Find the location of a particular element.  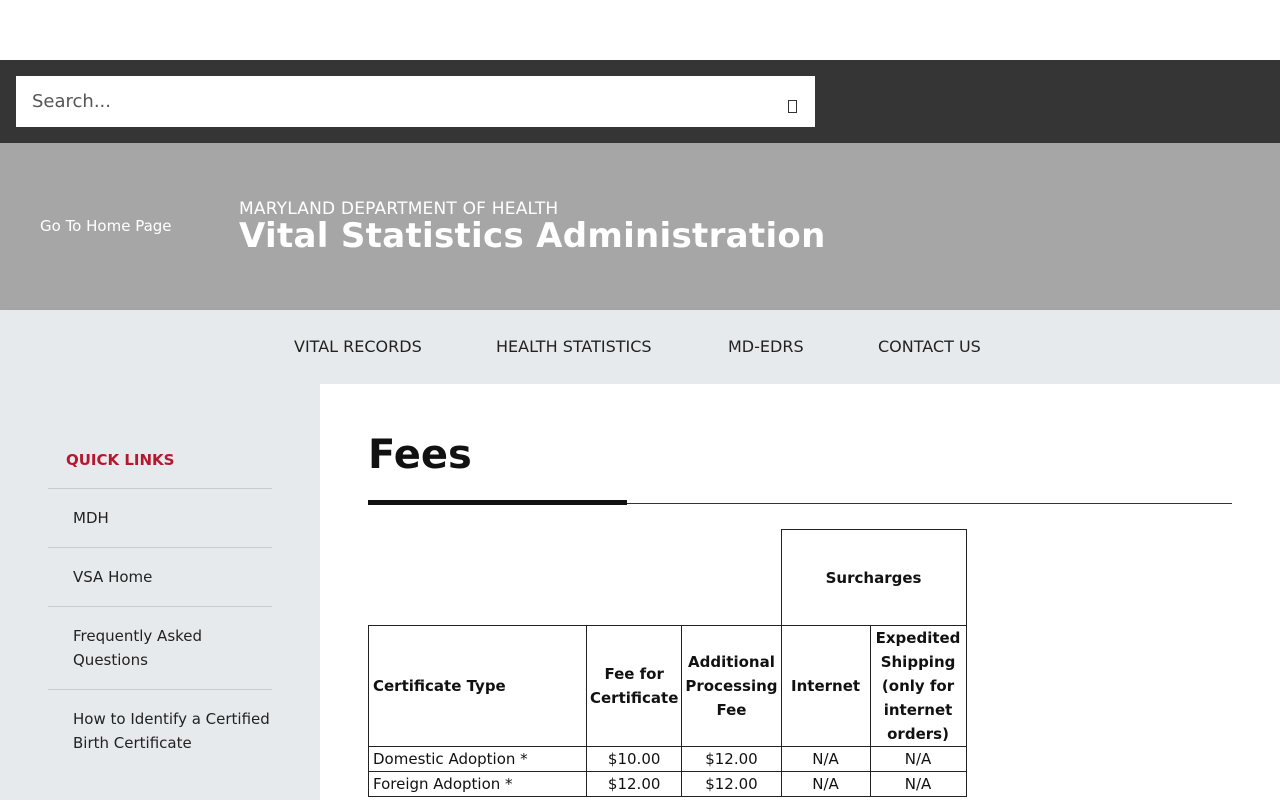

search-button is located at coordinates (792, 102).